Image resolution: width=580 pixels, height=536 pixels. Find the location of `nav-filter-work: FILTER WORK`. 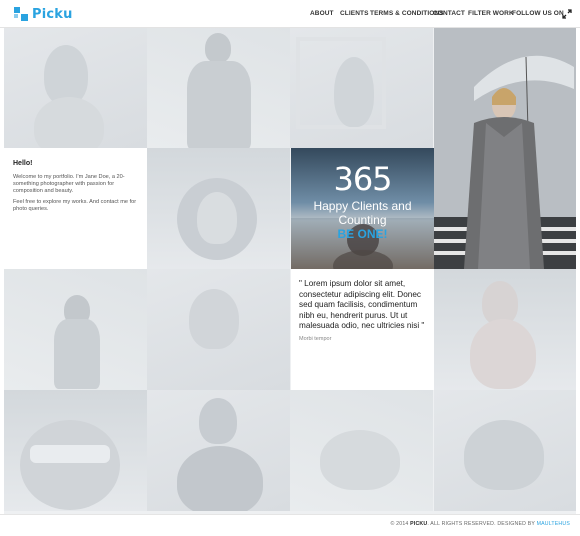

nav-filter-work: FILTER WORK is located at coordinates (491, 13).